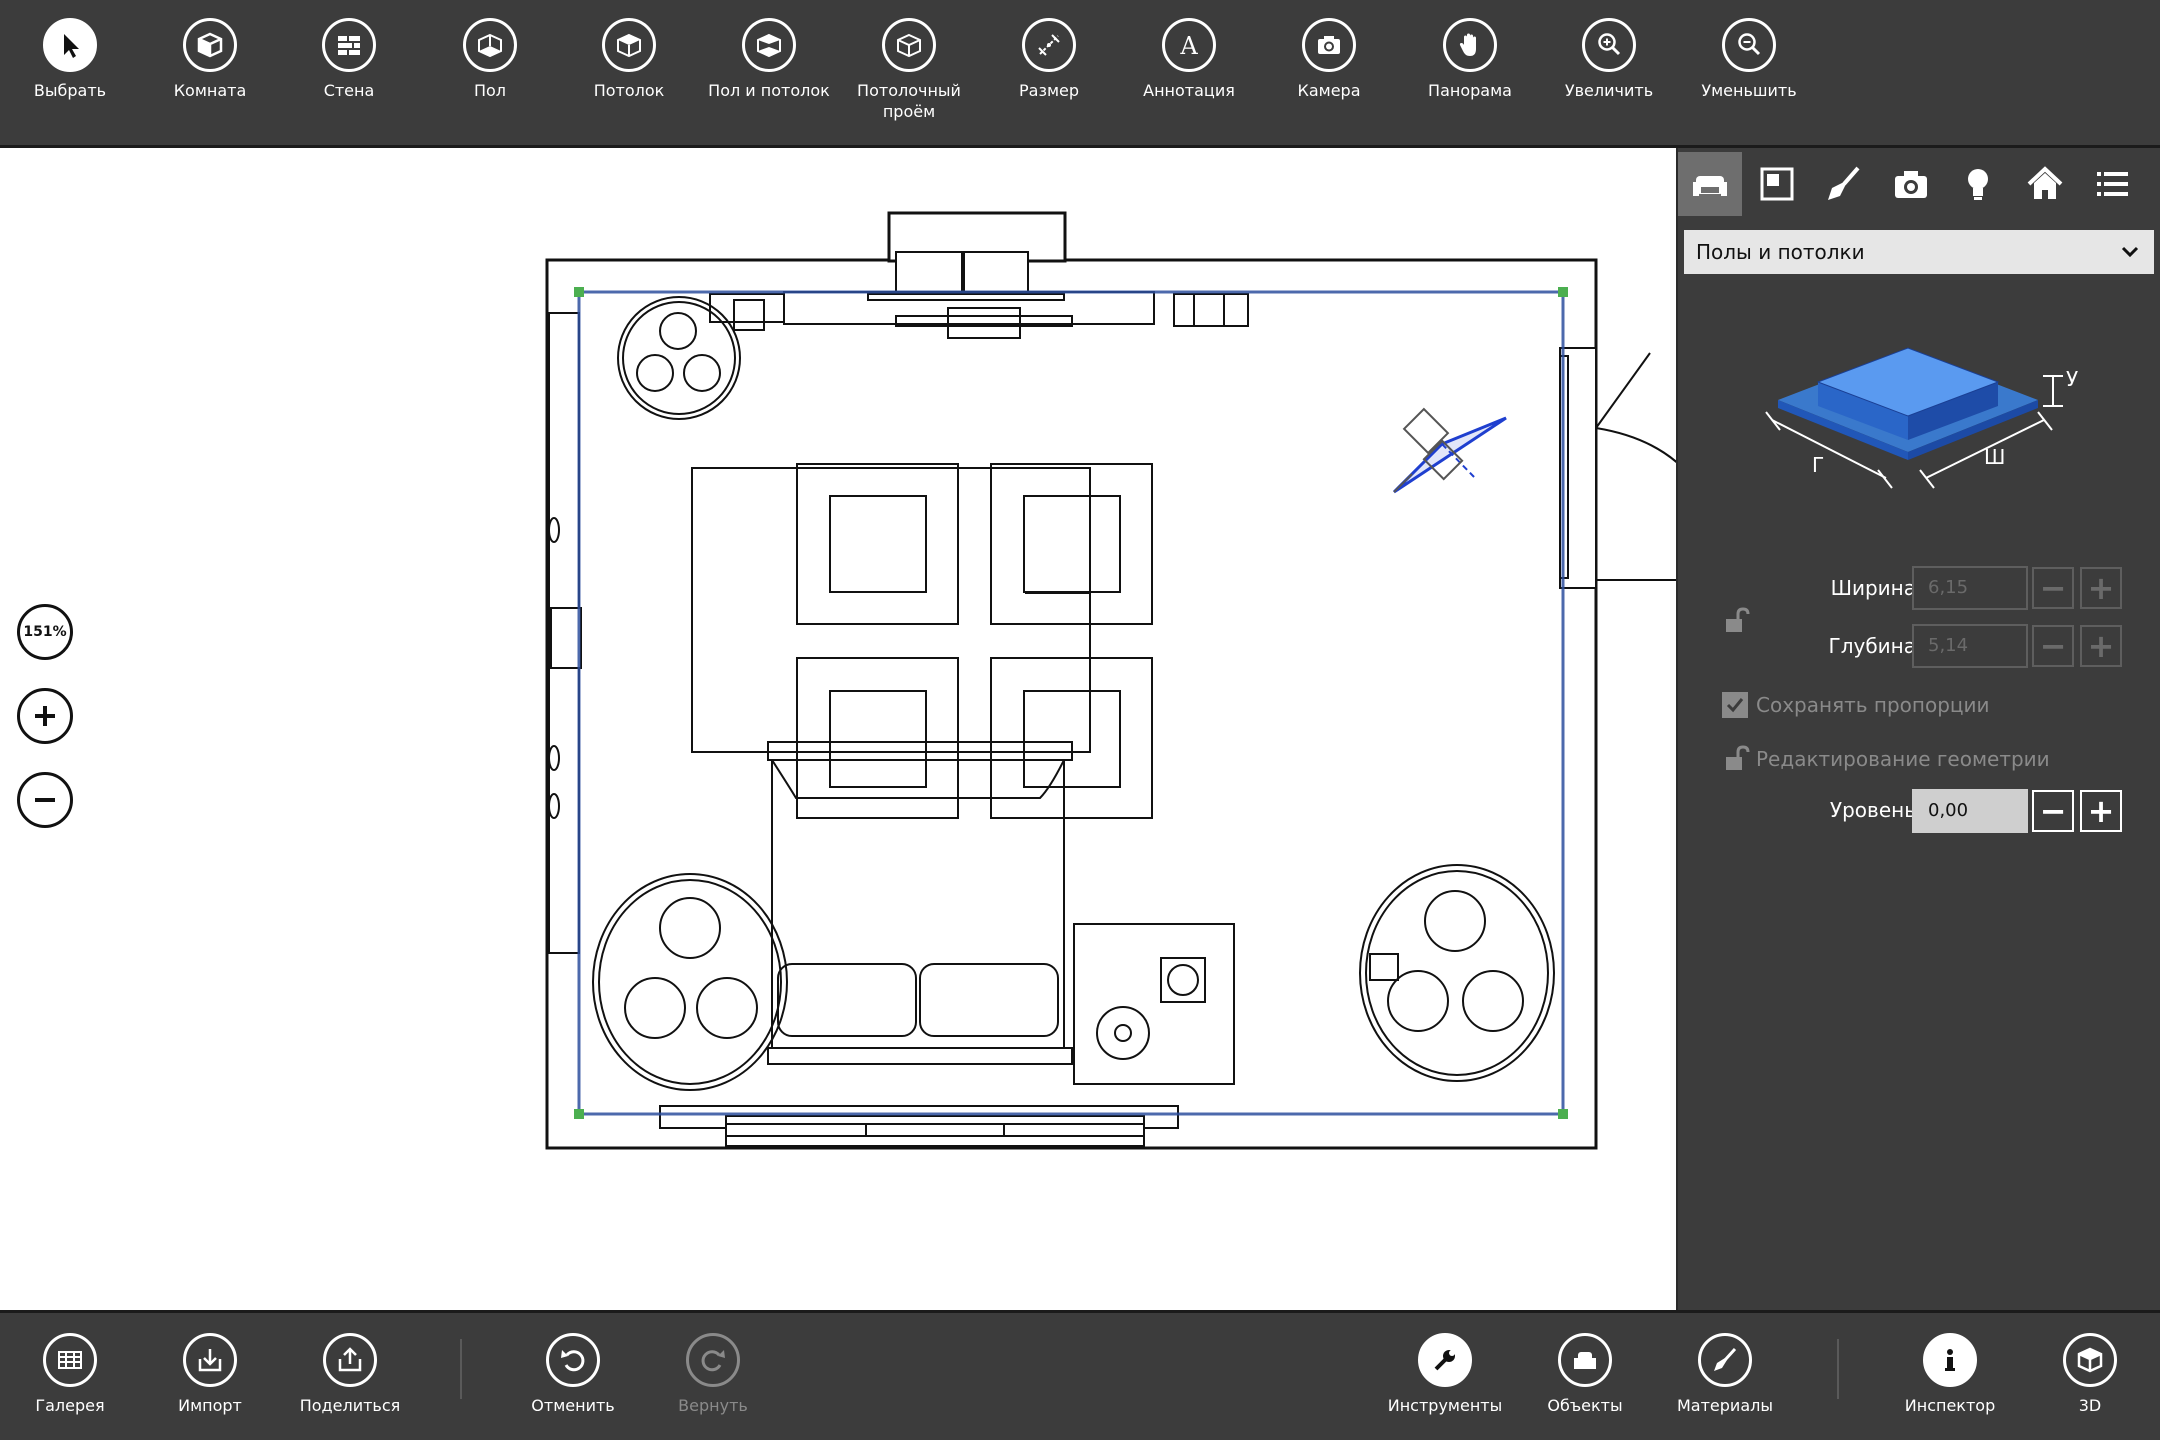 The image size is (2160, 1440). I want to click on lightbulb-icon, so click(1978, 184).